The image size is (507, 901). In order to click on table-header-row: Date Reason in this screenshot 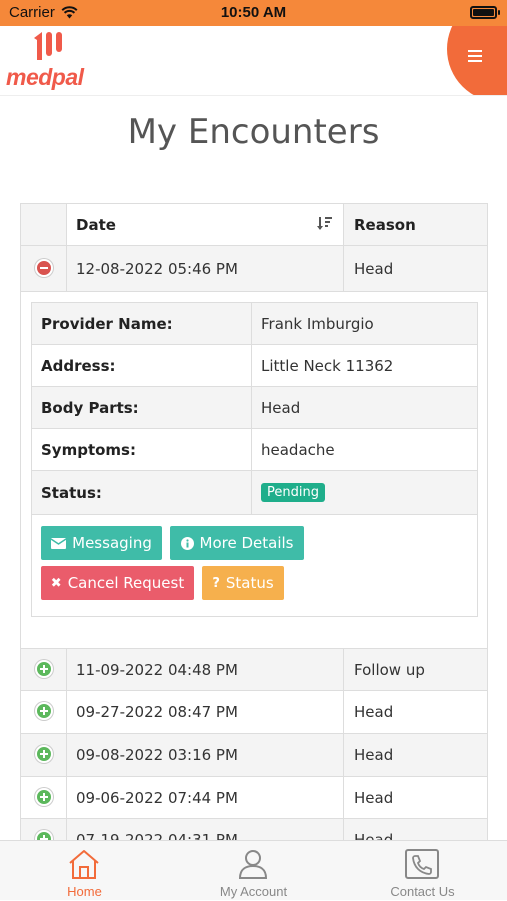, I will do `click(254, 225)`.